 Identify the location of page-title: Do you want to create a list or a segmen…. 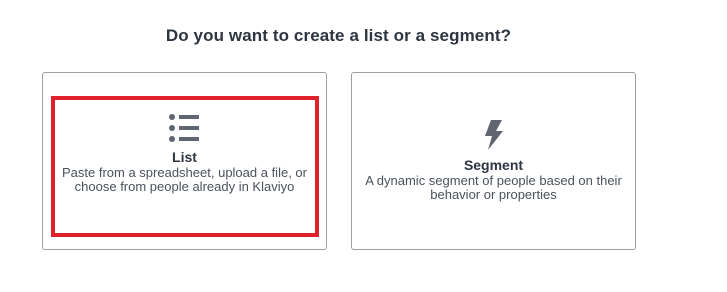
(338, 35).